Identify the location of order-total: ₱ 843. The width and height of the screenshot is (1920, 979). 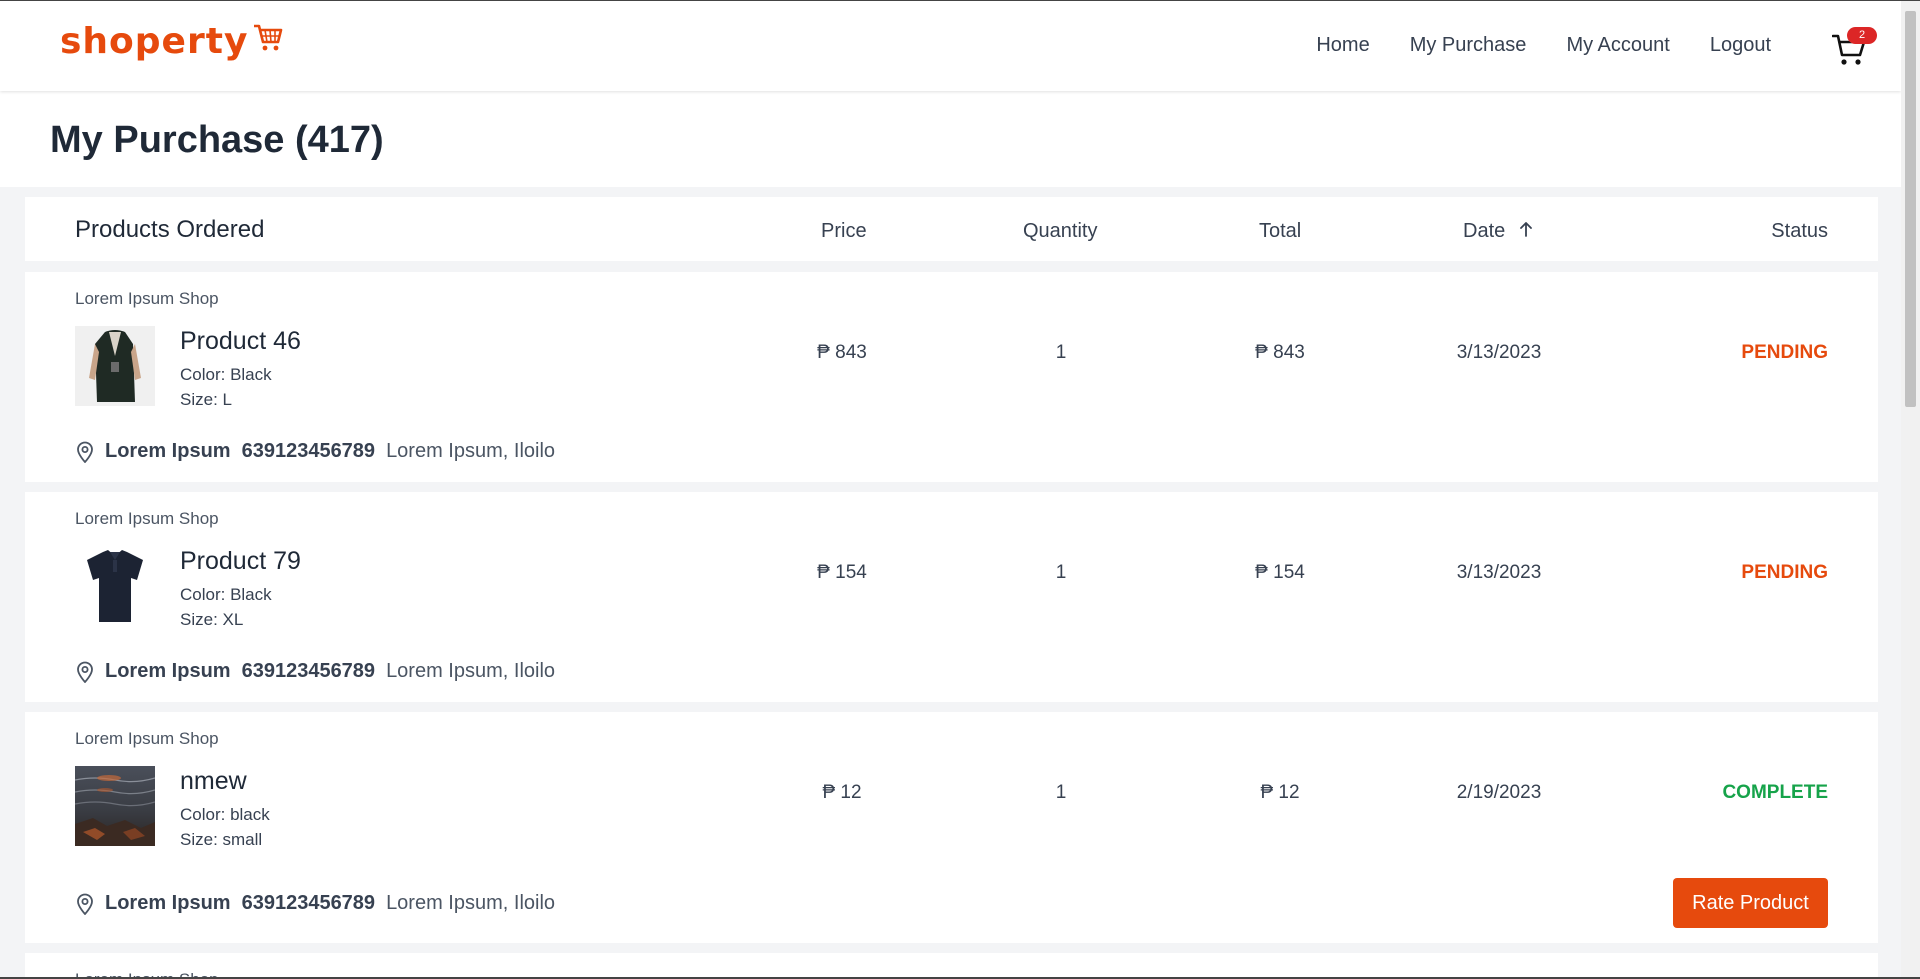
(1280, 352).